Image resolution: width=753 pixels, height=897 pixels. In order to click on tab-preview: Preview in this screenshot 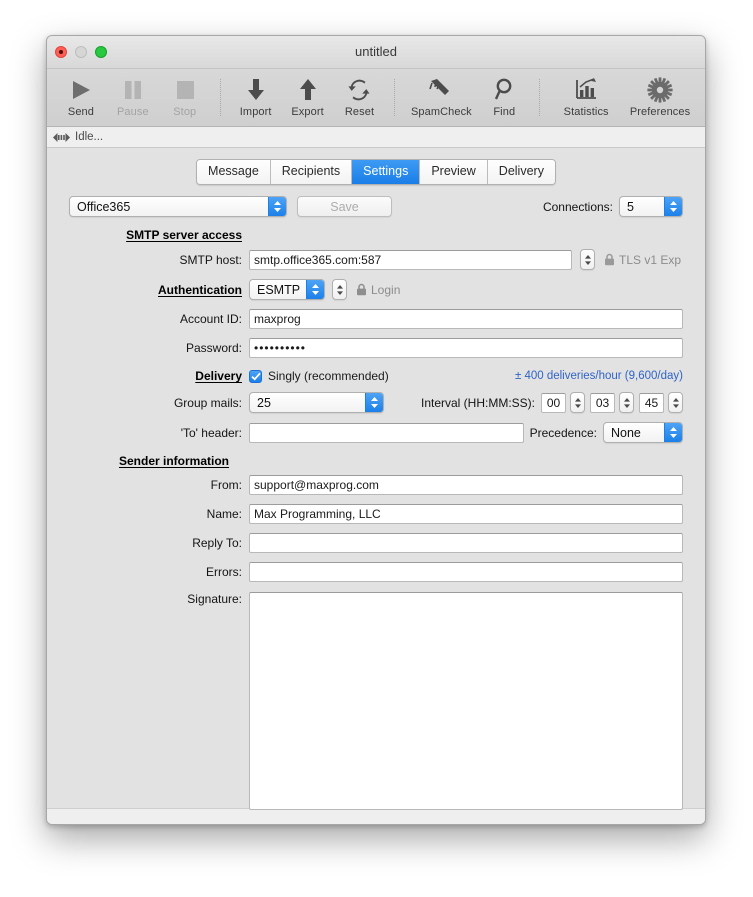, I will do `click(454, 172)`.